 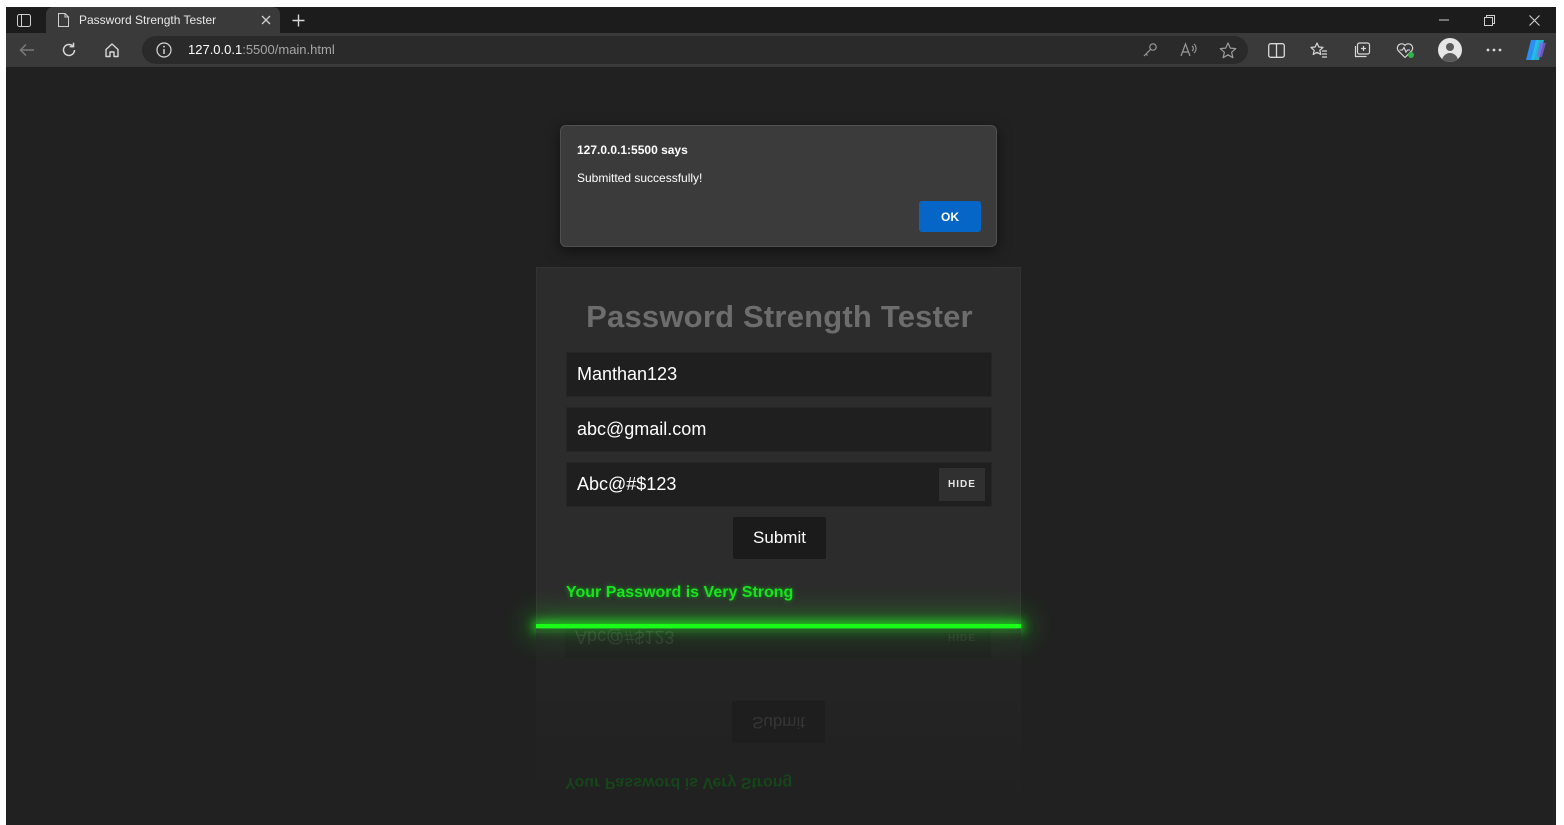 I want to click on address-bar: 127.0.0.1:5500/main.html, so click(x=695, y=50).